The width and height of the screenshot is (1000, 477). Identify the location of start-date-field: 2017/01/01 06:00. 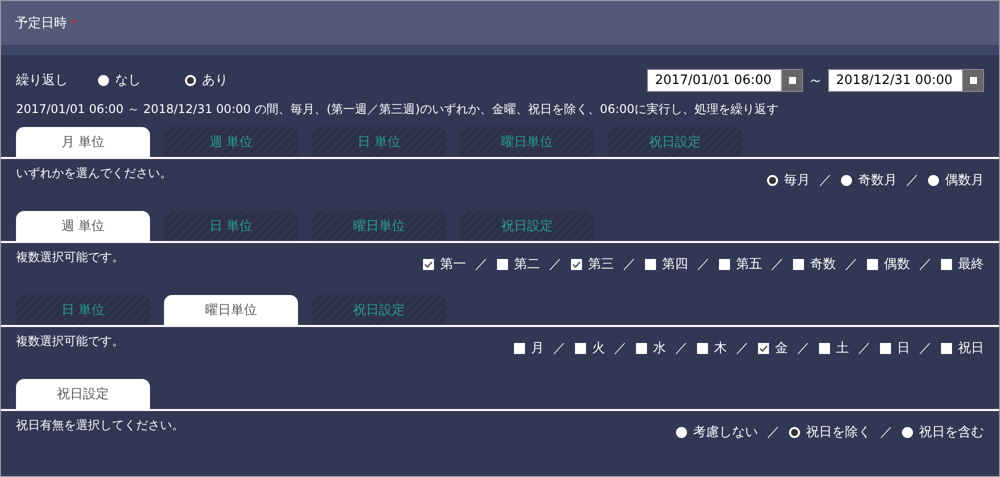
(725, 80).